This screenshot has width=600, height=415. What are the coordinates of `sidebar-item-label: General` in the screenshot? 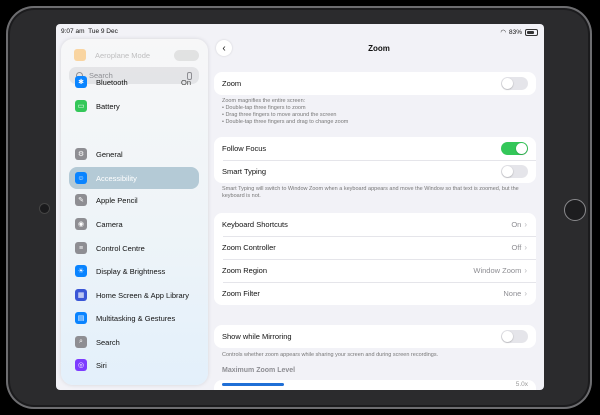 It's located at (109, 154).